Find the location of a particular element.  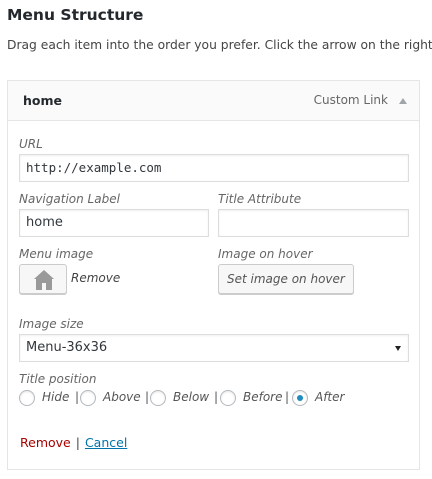

menu-image-label: Menu image is located at coordinates (56, 254).